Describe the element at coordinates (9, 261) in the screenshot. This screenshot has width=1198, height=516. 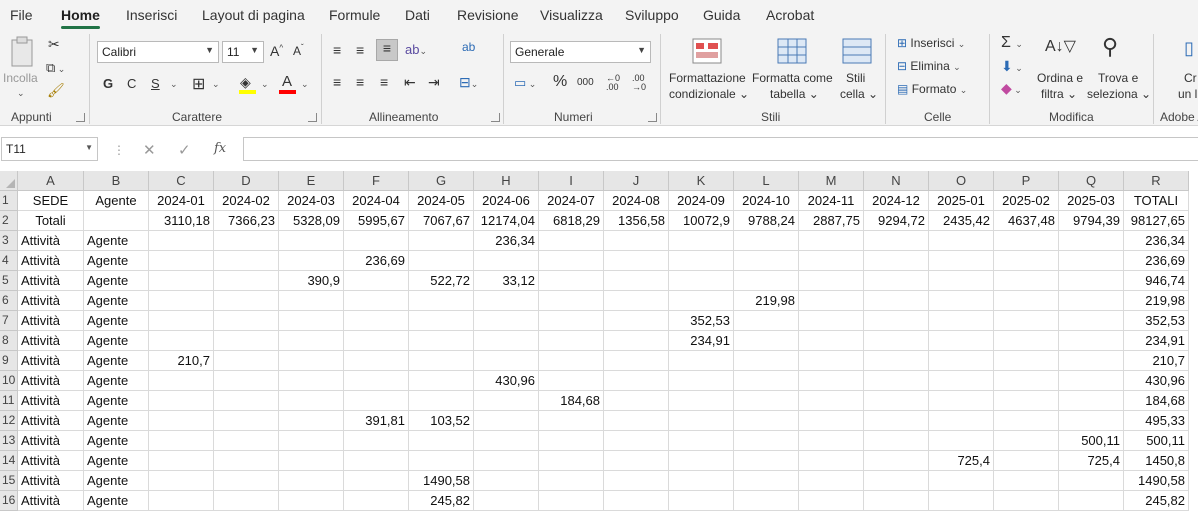
I see `row-header-4: 4` at that location.